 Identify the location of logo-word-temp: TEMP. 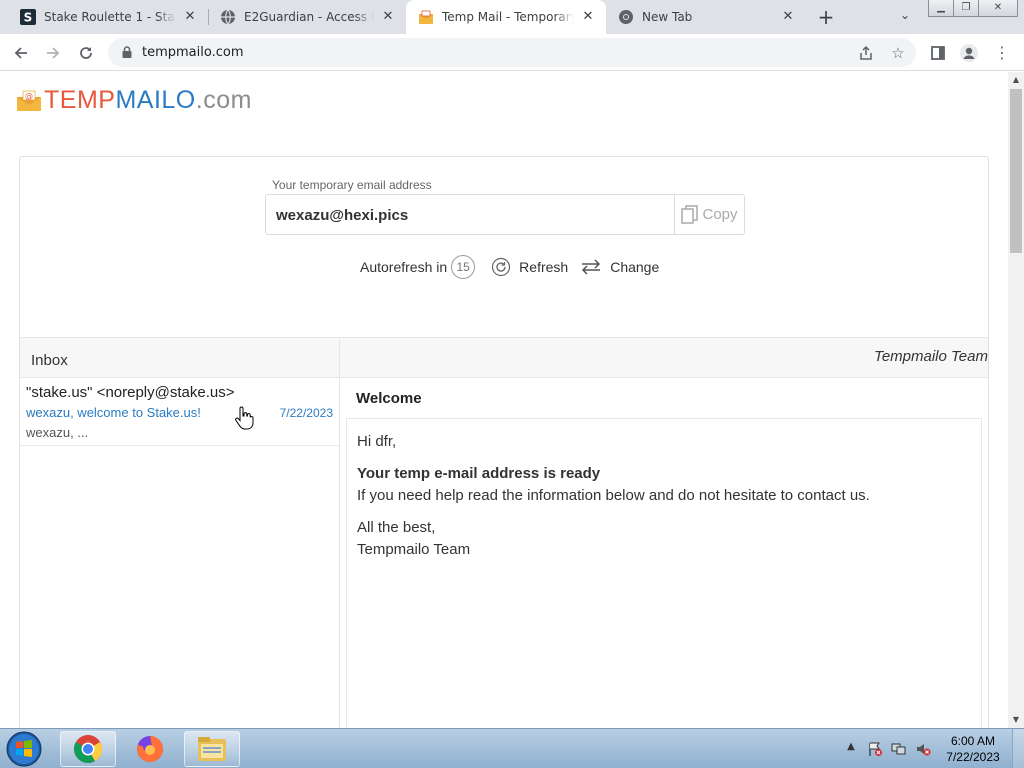
(80, 99).